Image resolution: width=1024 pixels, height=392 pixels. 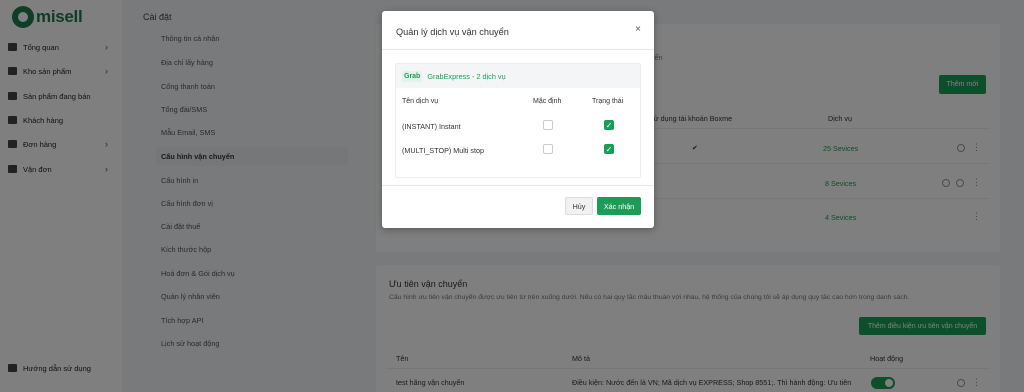 What do you see at coordinates (487, 76) in the screenshot?
I see `carrier-count: - 2 dịch vụ` at bounding box center [487, 76].